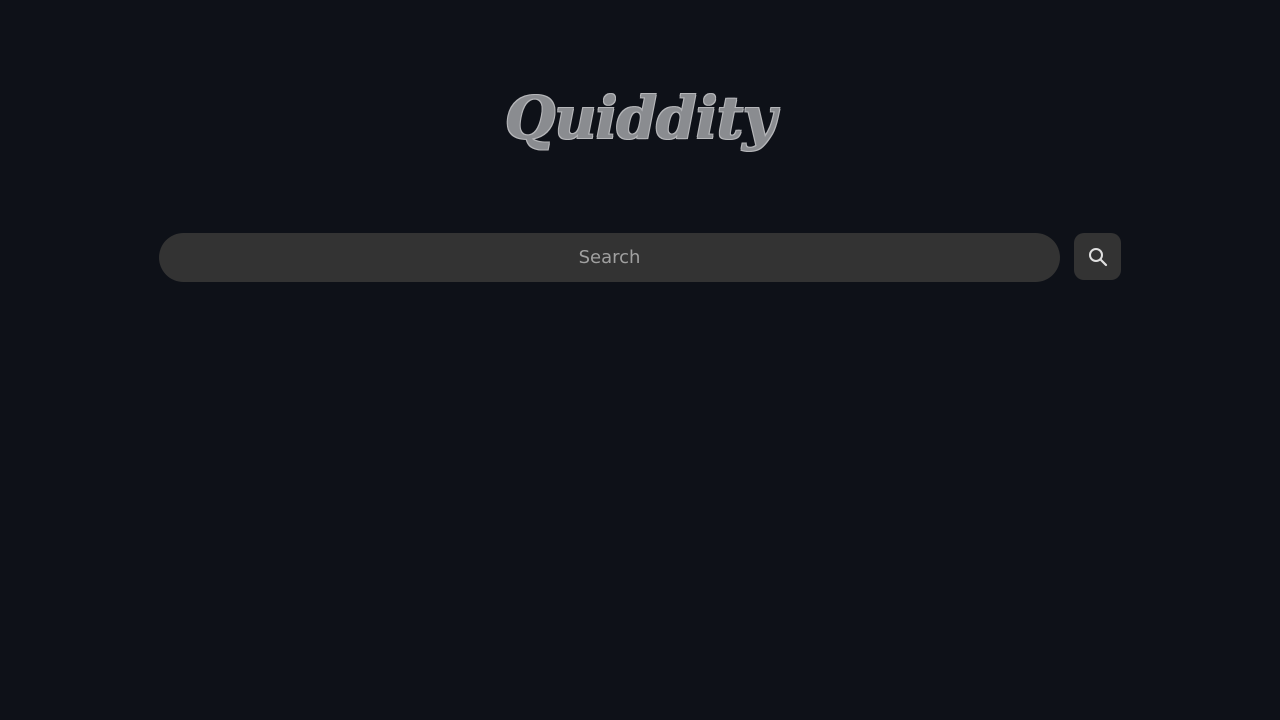 The width and height of the screenshot is (1280, 720). I want to click on search-button, so click(1097, 256).